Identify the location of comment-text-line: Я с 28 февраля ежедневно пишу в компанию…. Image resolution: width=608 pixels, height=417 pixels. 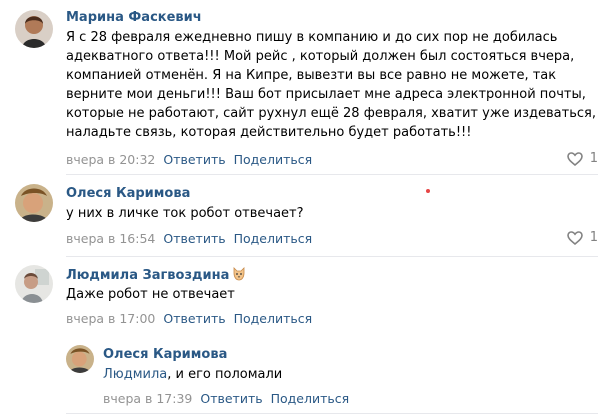
(312, 37).